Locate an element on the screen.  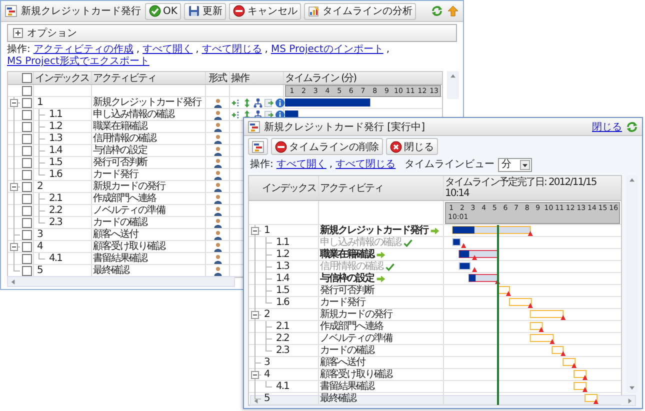
activity-name: 職業在籍確認 is located at coordinates (347, 254).